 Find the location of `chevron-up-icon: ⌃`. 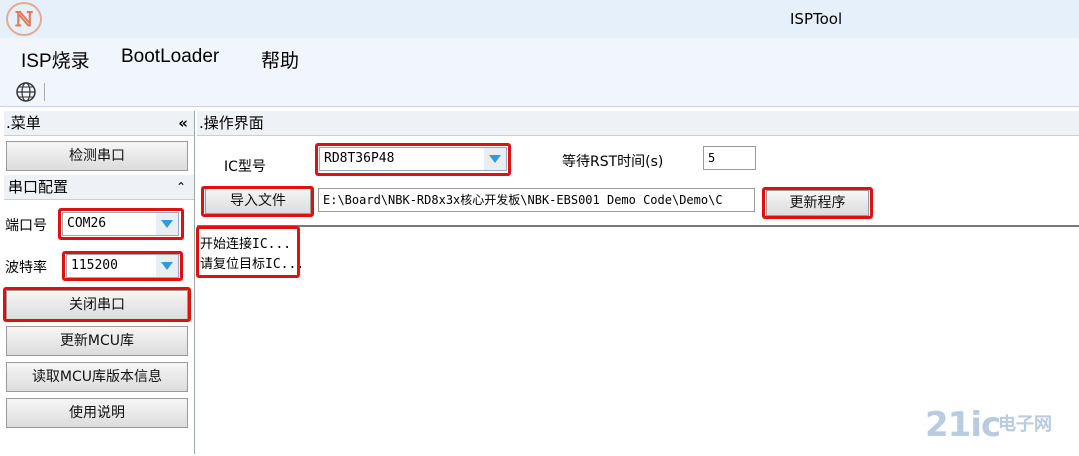

chevron-up-icon: ⌃ is located at coordinates (181, 187).